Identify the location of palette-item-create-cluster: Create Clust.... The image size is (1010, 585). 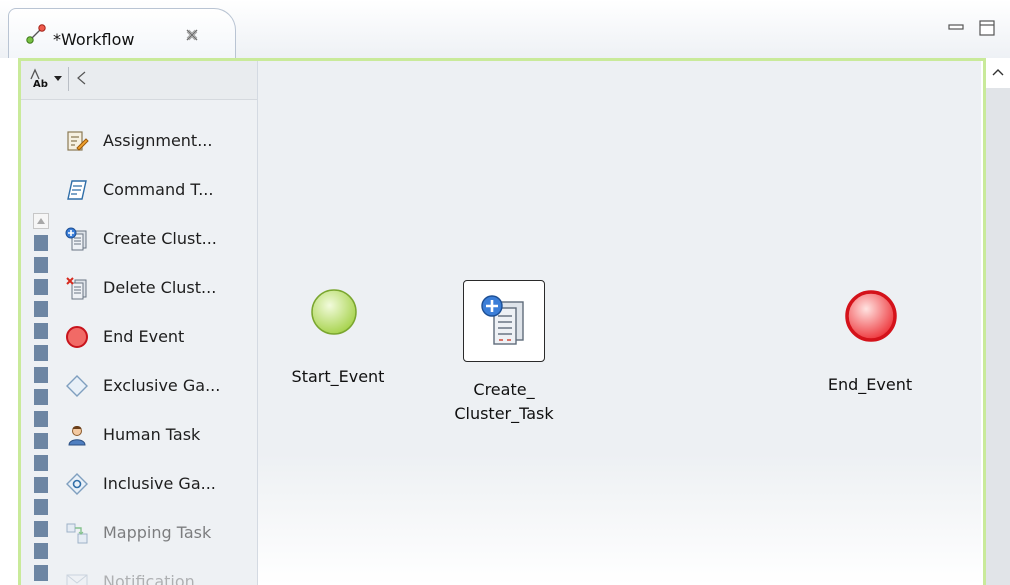
(160, 239).